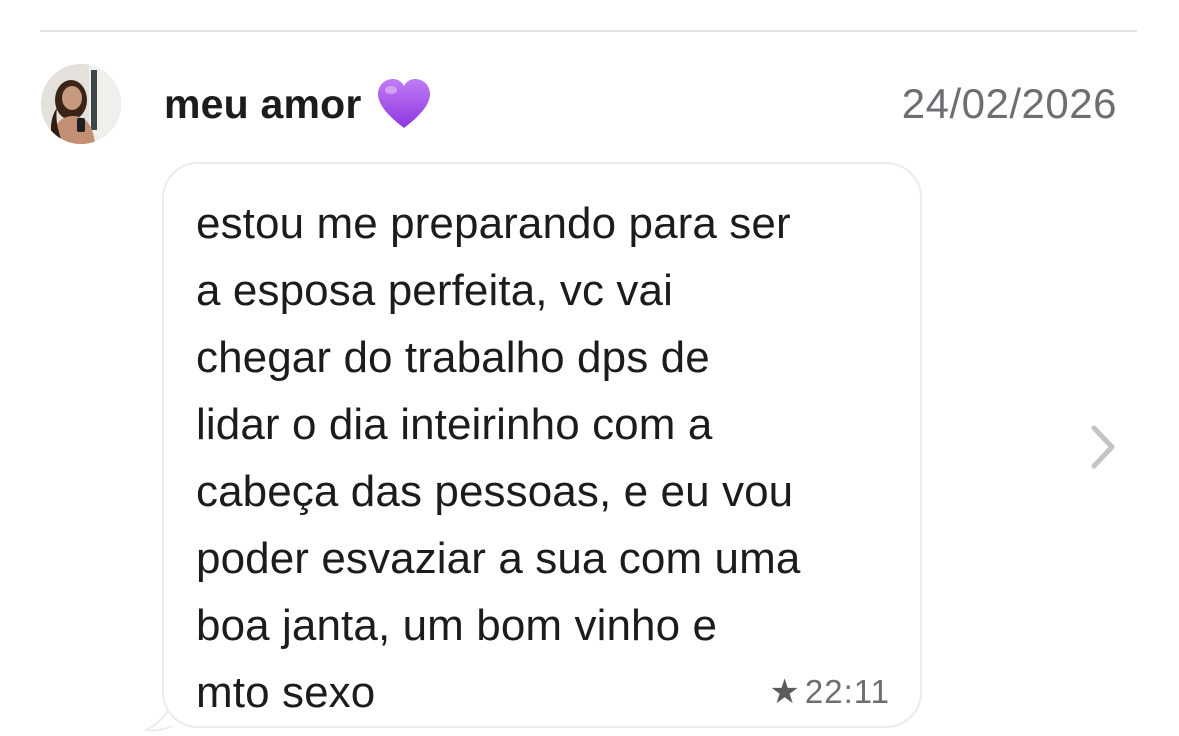  What do you see at coordinates (847, 691) in the screenshot?
I see `message-time: 22:11` at bounding box center [847, 691].